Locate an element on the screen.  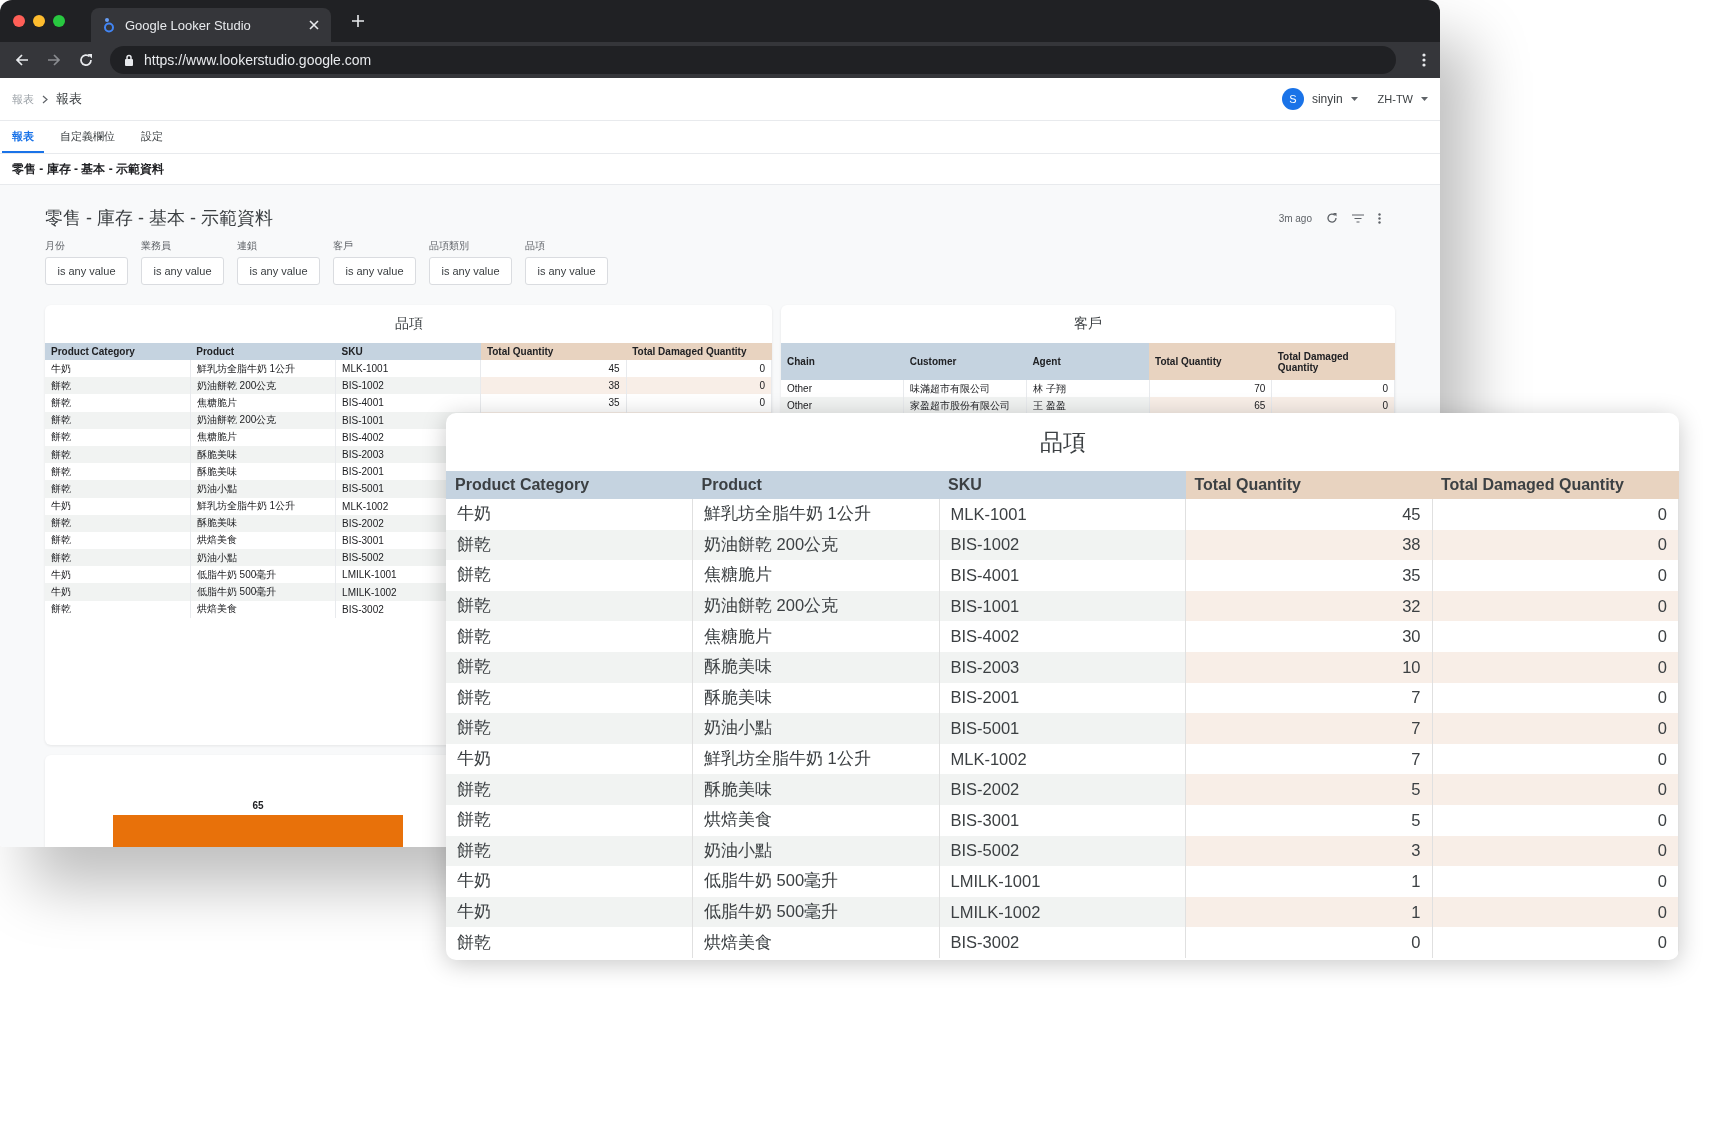
table-title: 客戶 is located at coordinates (1088, 323).